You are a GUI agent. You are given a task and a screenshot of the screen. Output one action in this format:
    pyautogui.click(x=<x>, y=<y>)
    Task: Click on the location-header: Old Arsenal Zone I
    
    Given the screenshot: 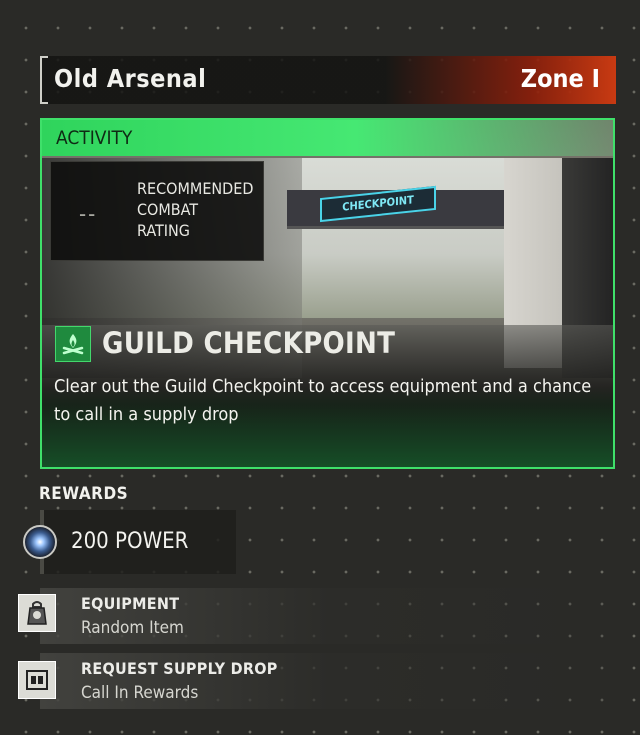 What is the action you would take?
    pyautogui.click(x=328, y=80)
    